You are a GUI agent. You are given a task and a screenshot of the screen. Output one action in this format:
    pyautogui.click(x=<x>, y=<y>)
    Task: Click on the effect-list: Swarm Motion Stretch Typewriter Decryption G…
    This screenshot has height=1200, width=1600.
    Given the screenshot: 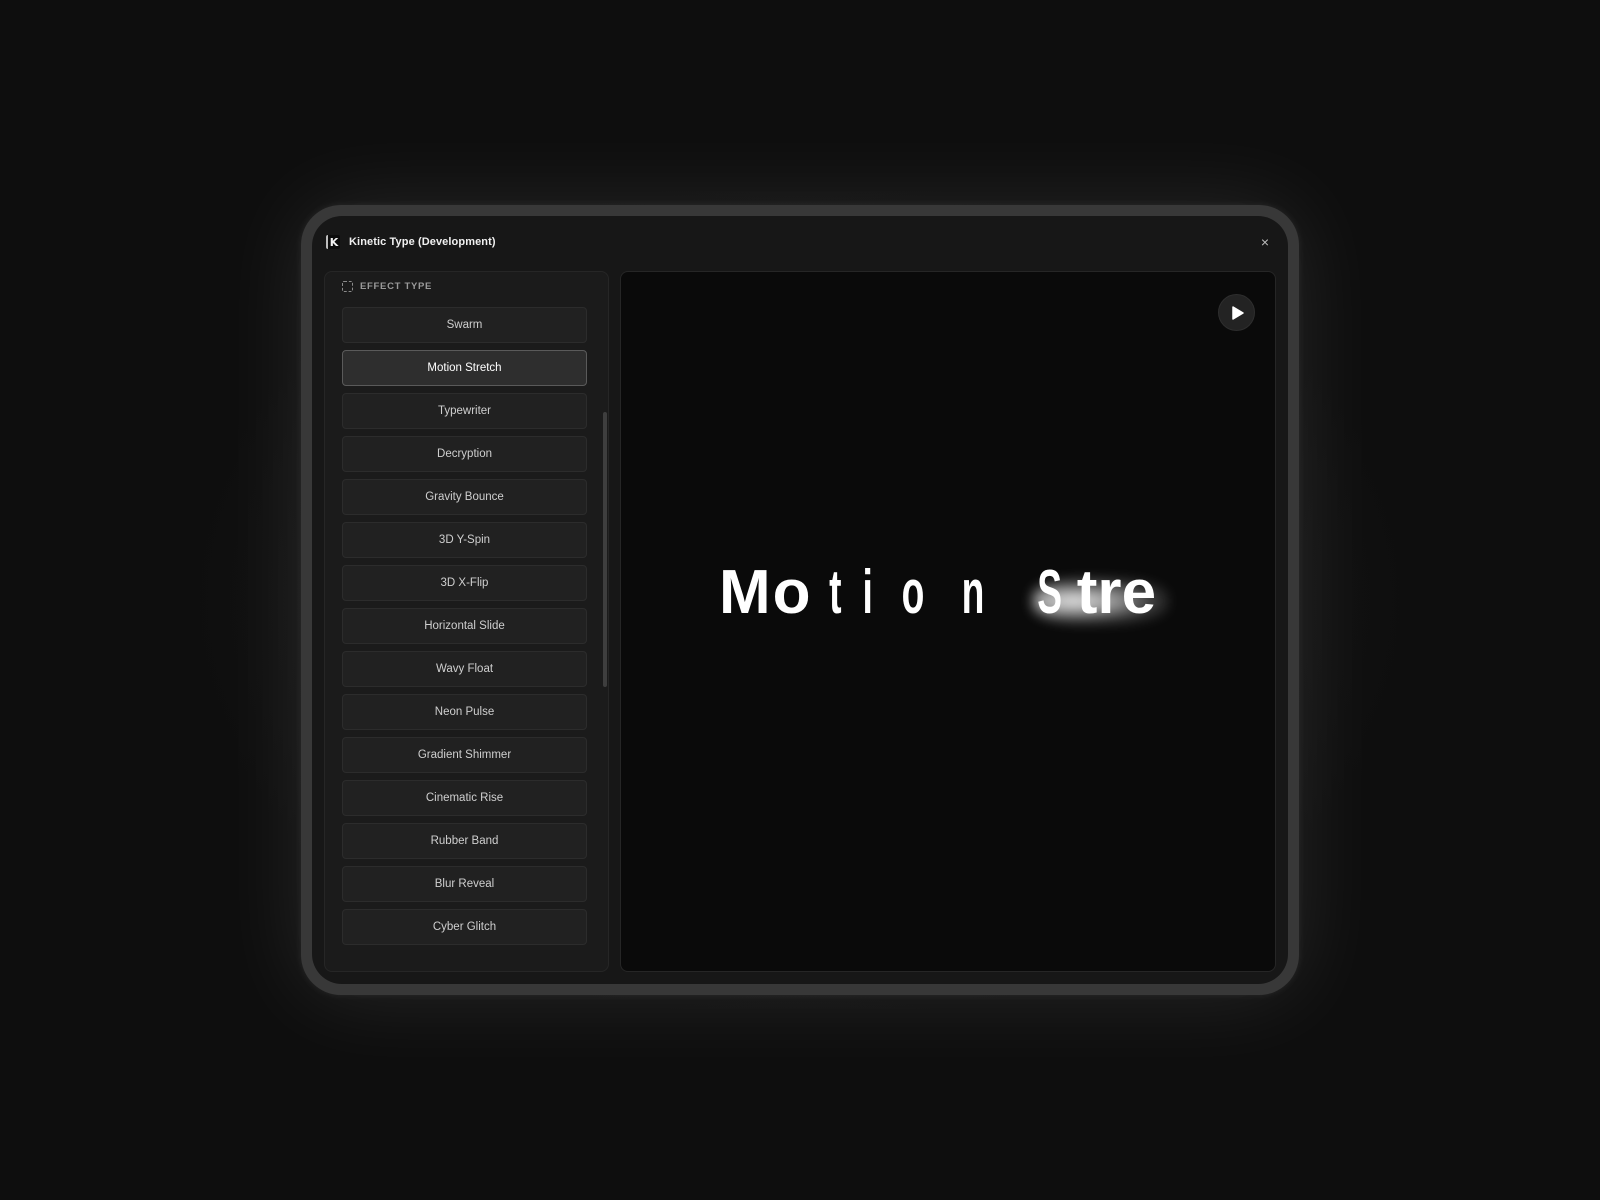 What is the action you would take?
    pyautogui.click(x=464, y=626)
    